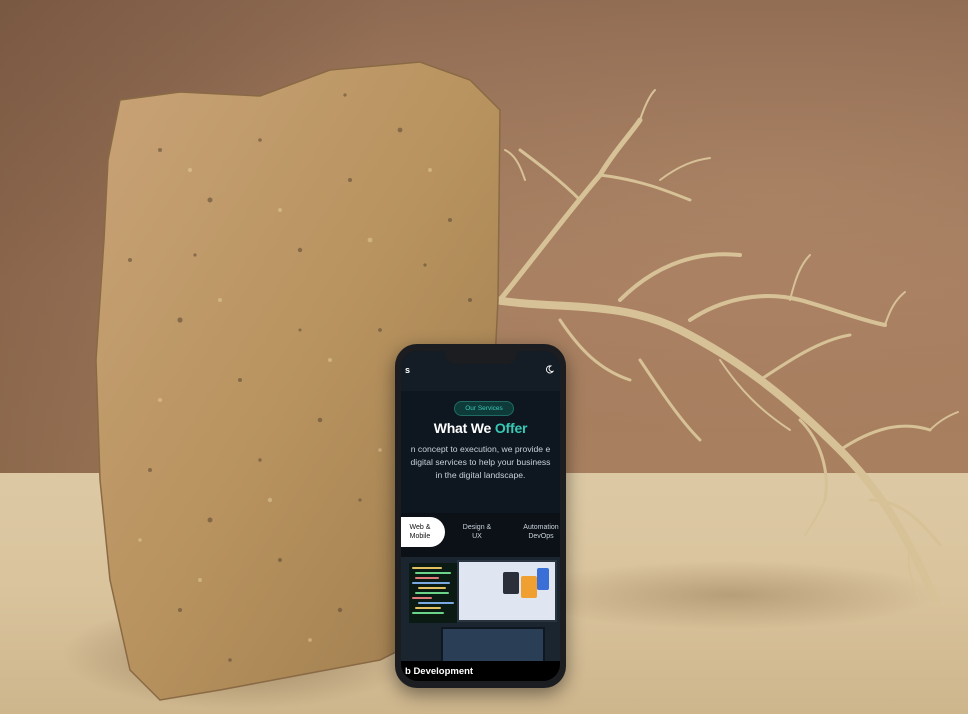 This screenshot has height=714, width=968. I want to click on heading-accent: Offer, so click(511, 428).